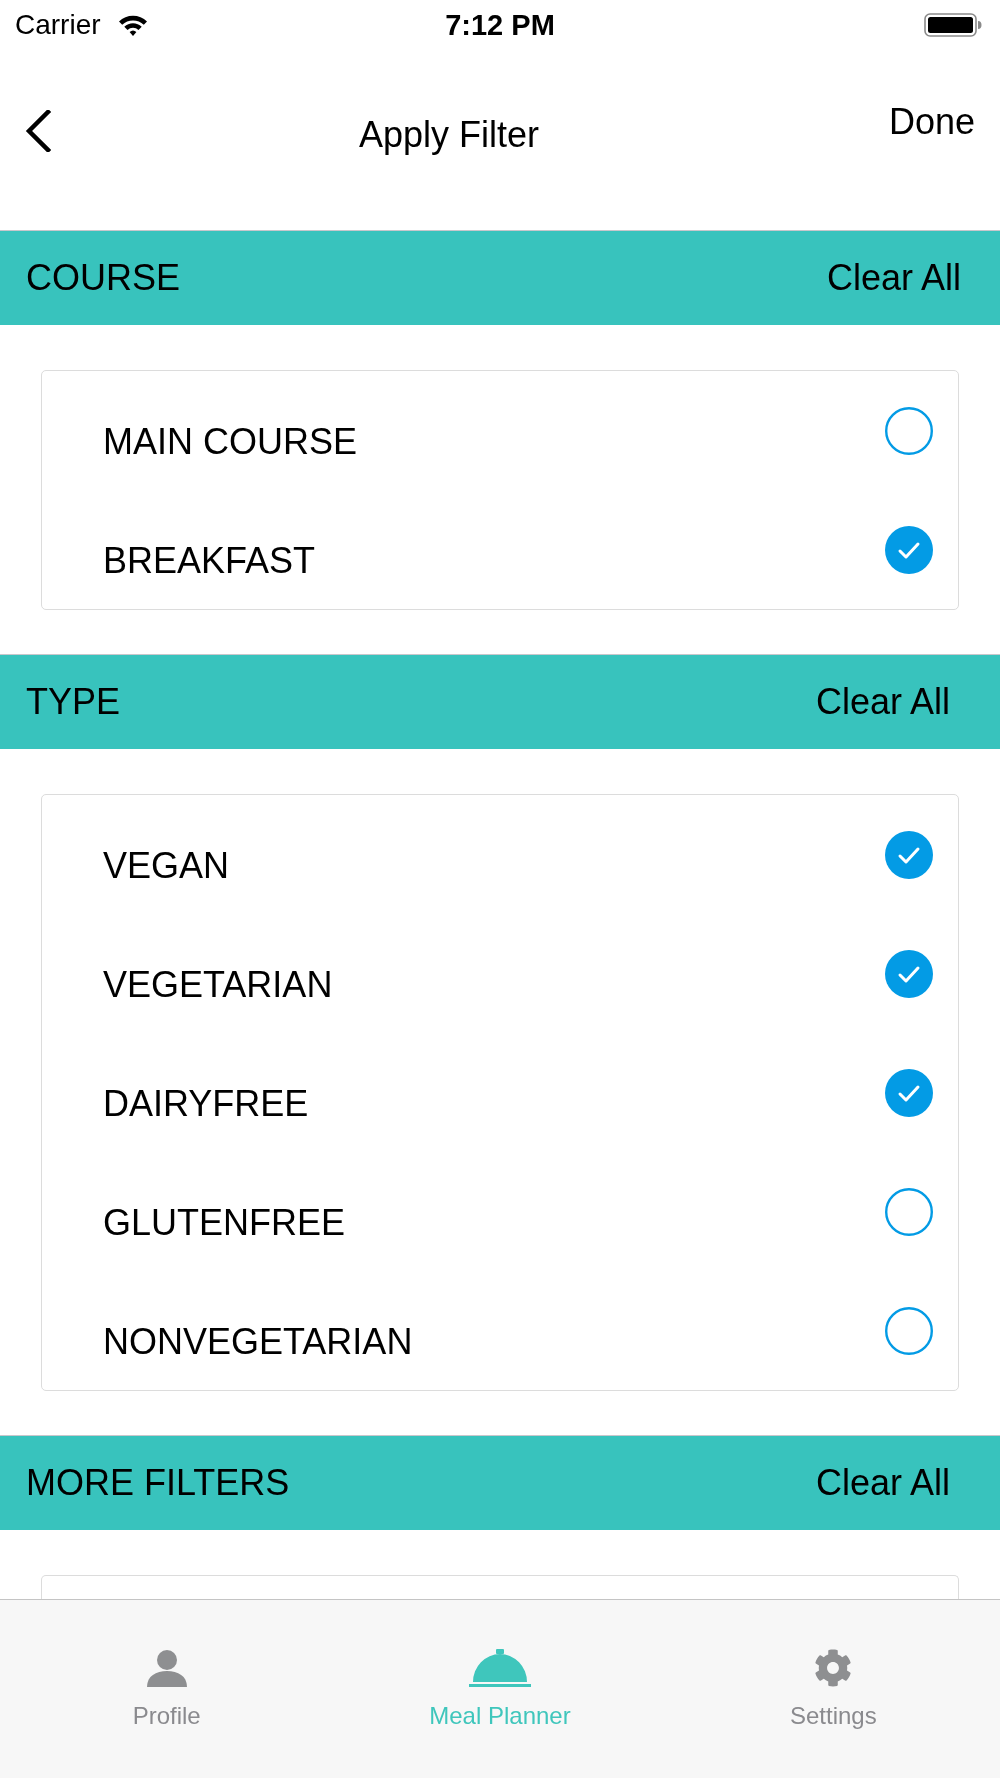  I want to click on section-title: TYPE, so click(73, 702).